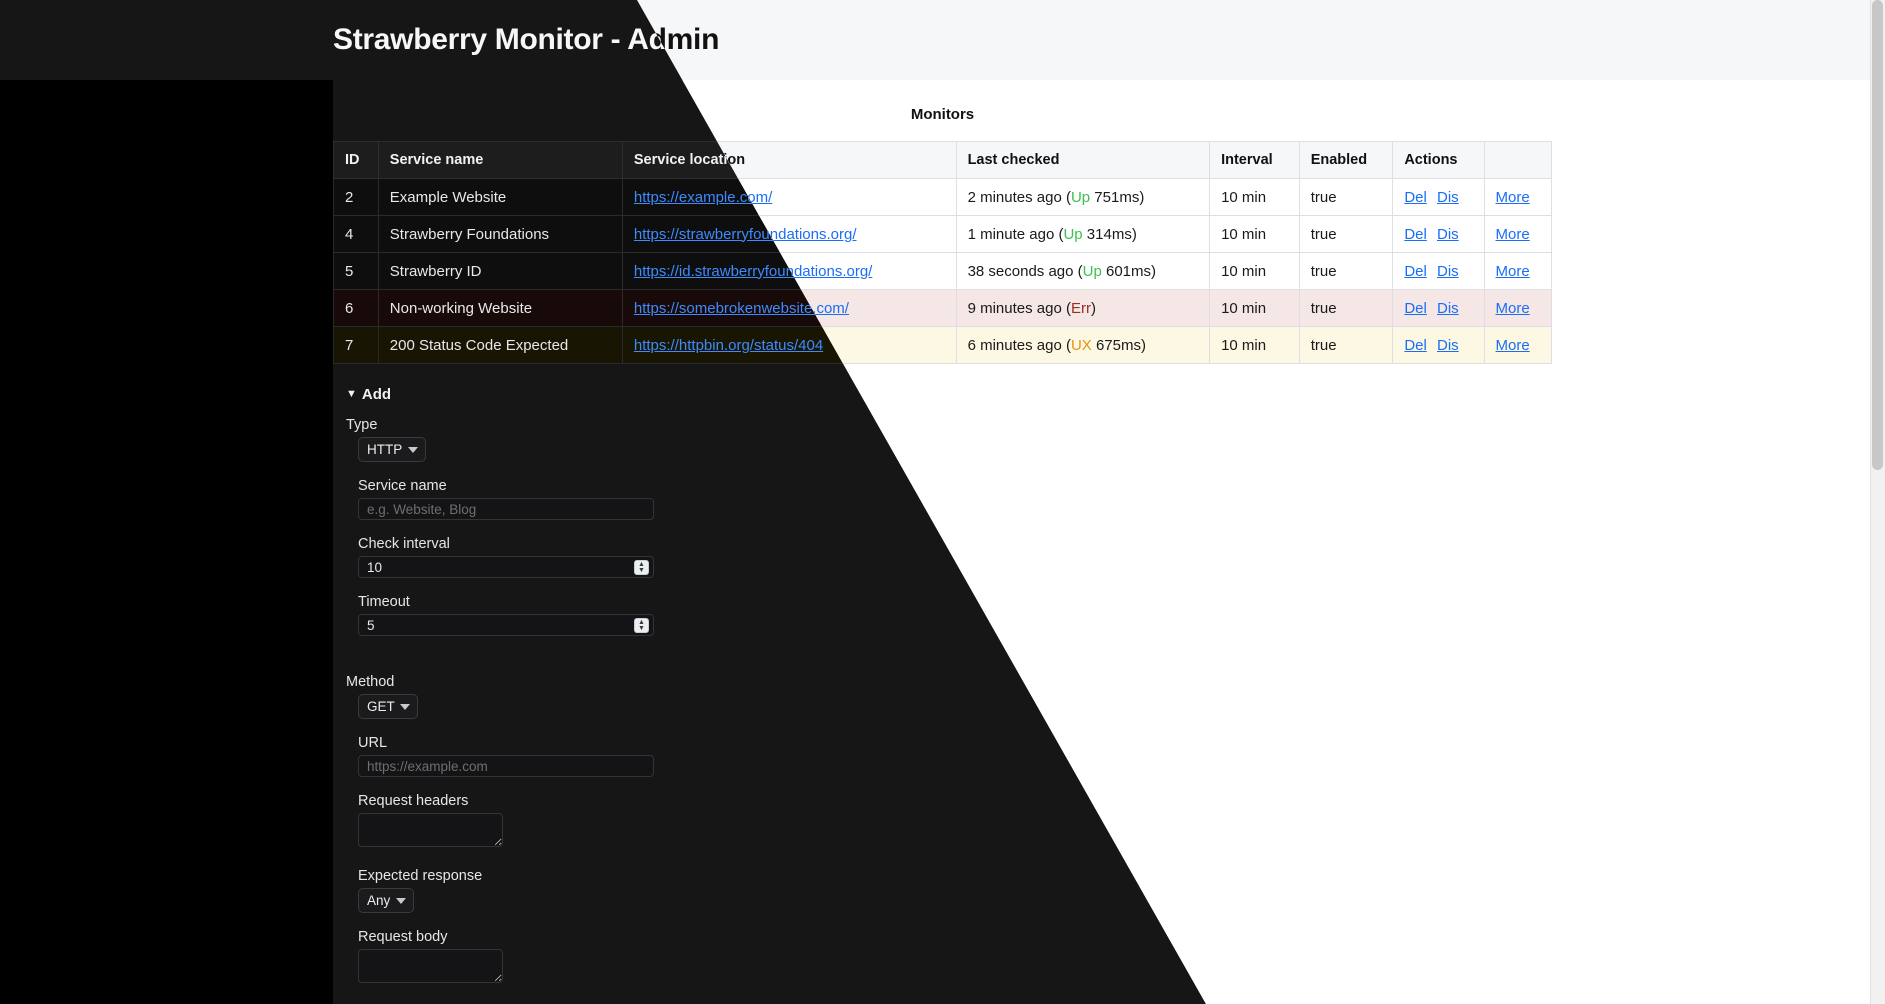 This screenshot has height=1004, width=1885. What do you see at coordinates (506, 766) in the screenshot?
I see `url-input` at bounding box center [506, 766].